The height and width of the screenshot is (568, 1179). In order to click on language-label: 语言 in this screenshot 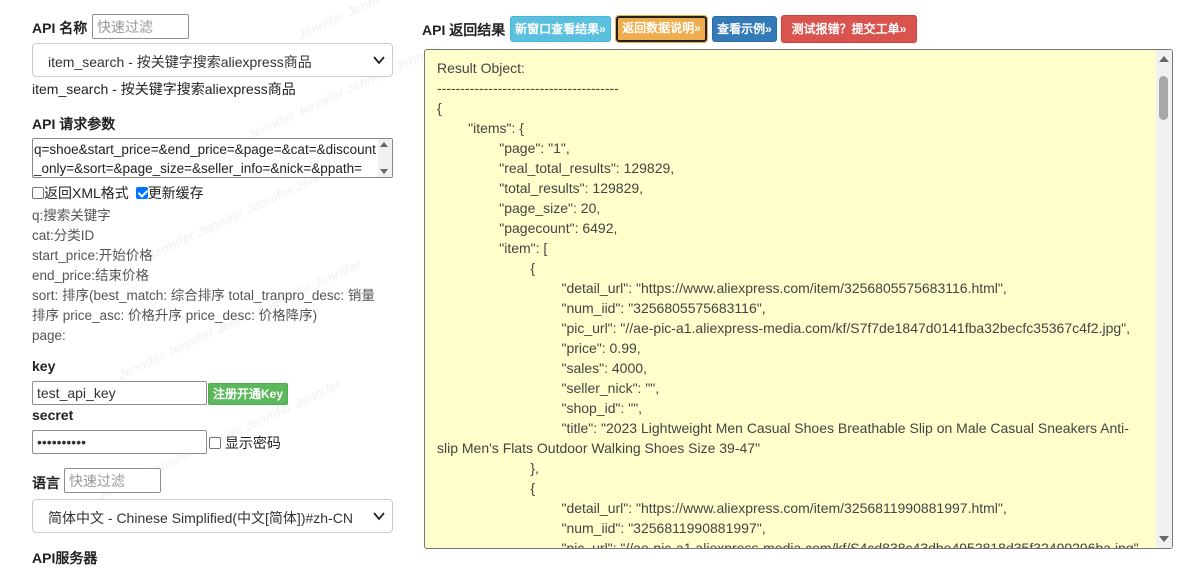, I will do `click(46, 483)`.